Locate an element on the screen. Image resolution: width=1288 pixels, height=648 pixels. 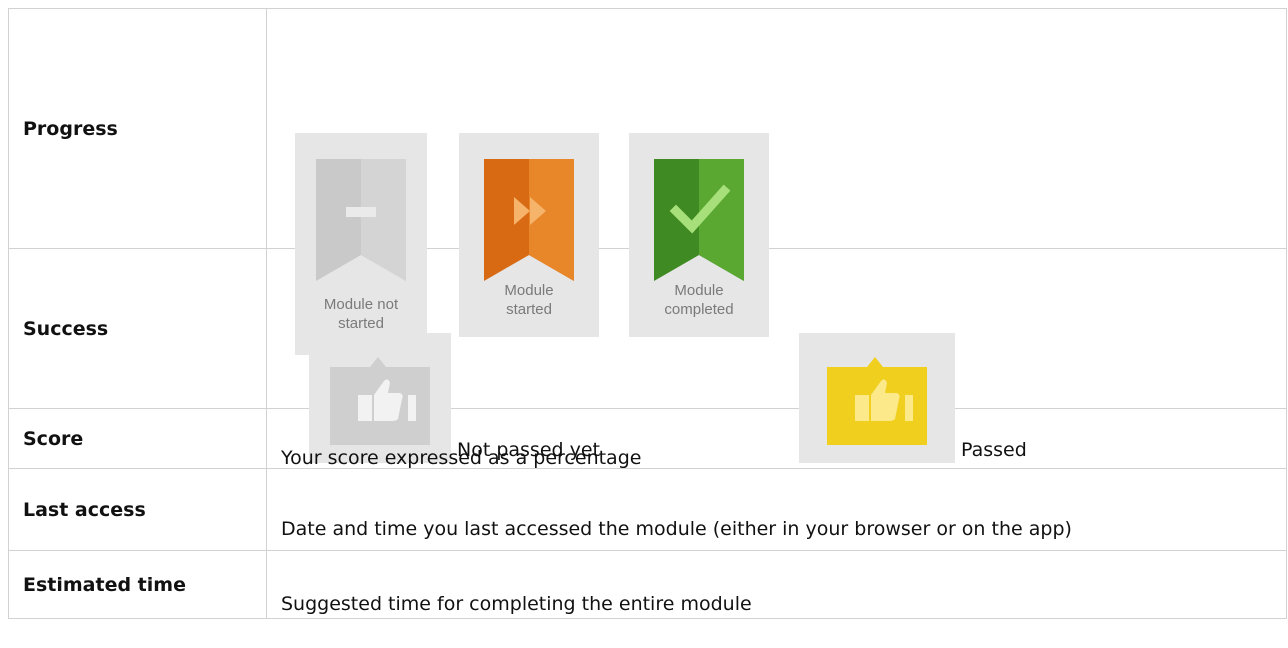
progress-term: Progress is located at coordinates (137, 128).